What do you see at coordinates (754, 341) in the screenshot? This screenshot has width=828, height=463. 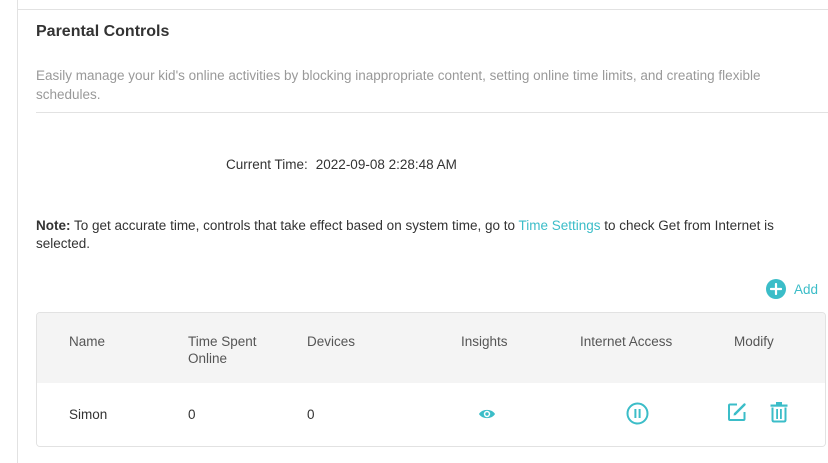 I see `column-header-modify: Modify` at bounding box center [754, 341].